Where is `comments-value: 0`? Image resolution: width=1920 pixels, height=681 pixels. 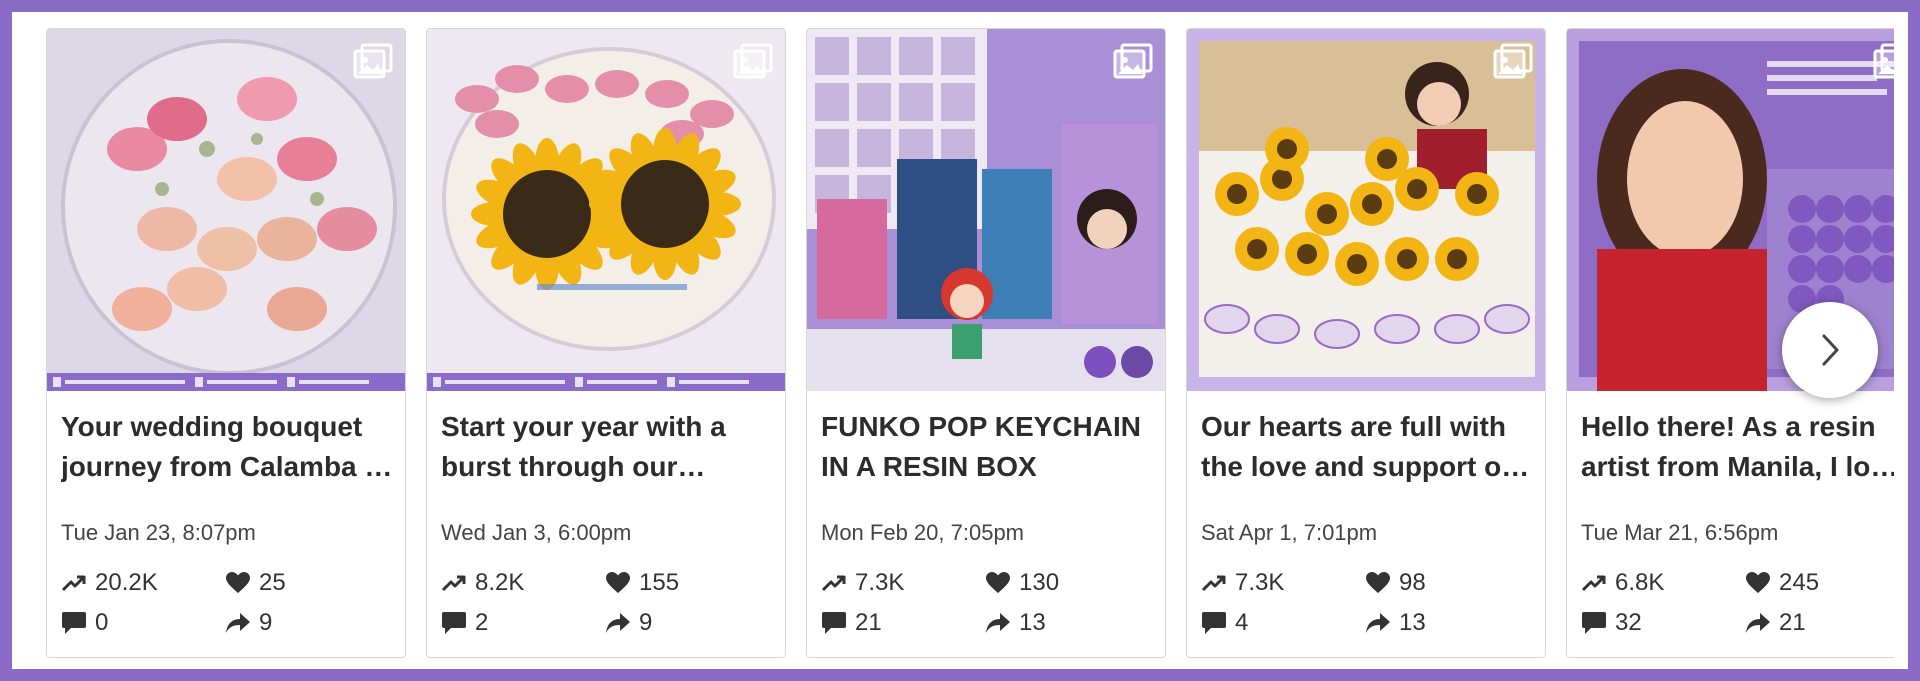
comments-value: 0 is located at coordinates (102, 622).